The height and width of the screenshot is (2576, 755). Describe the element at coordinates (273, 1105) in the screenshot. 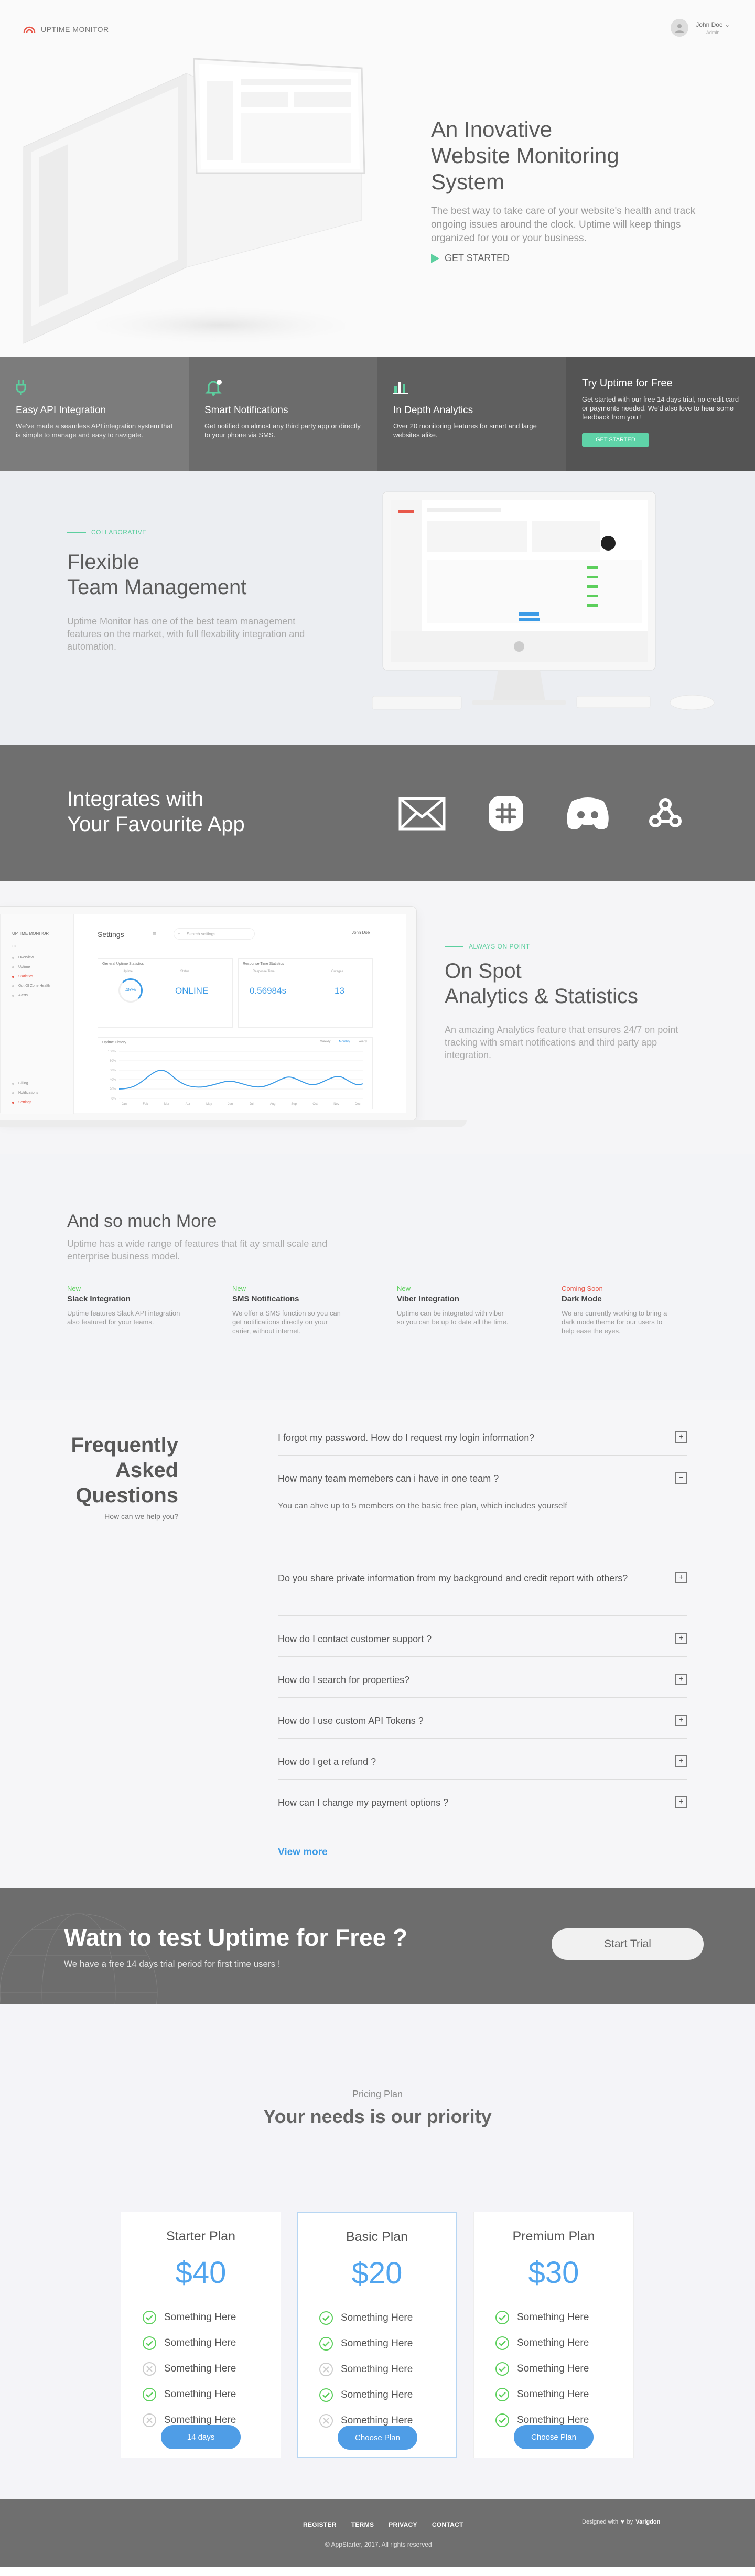

I see `x-tick-label: Aug` at that location.